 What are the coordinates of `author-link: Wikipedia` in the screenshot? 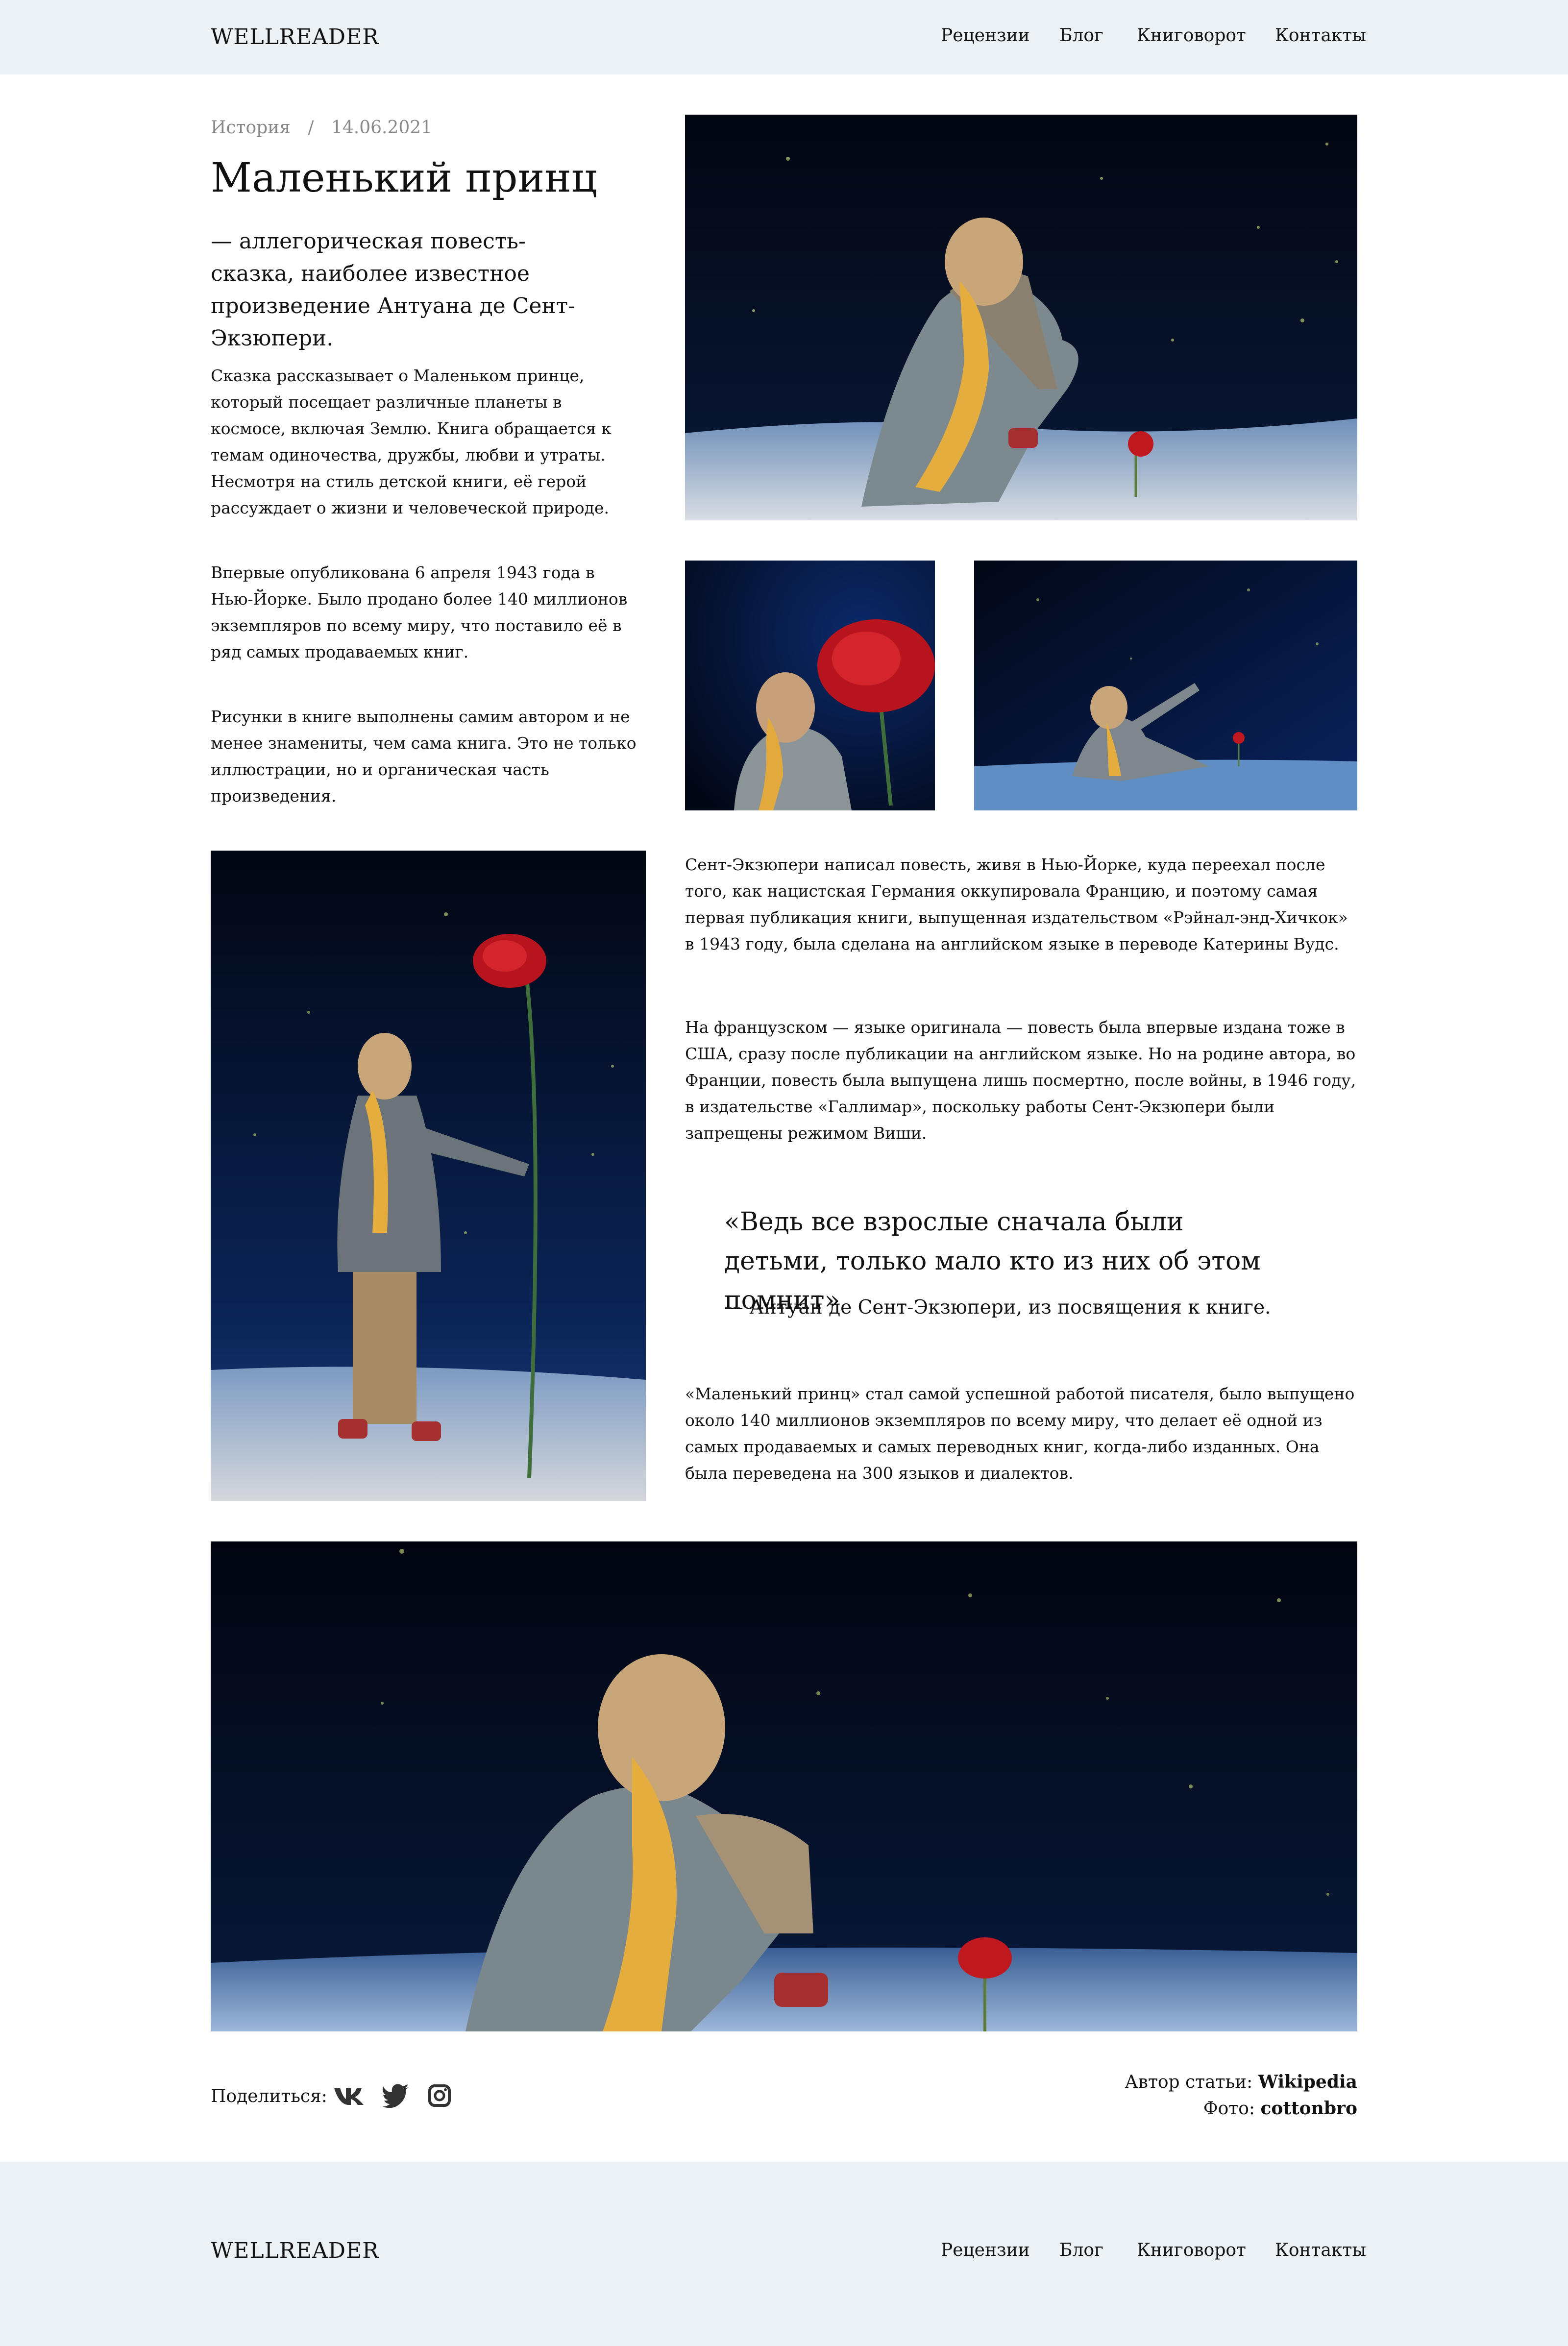 It's located at (1307, 2082).